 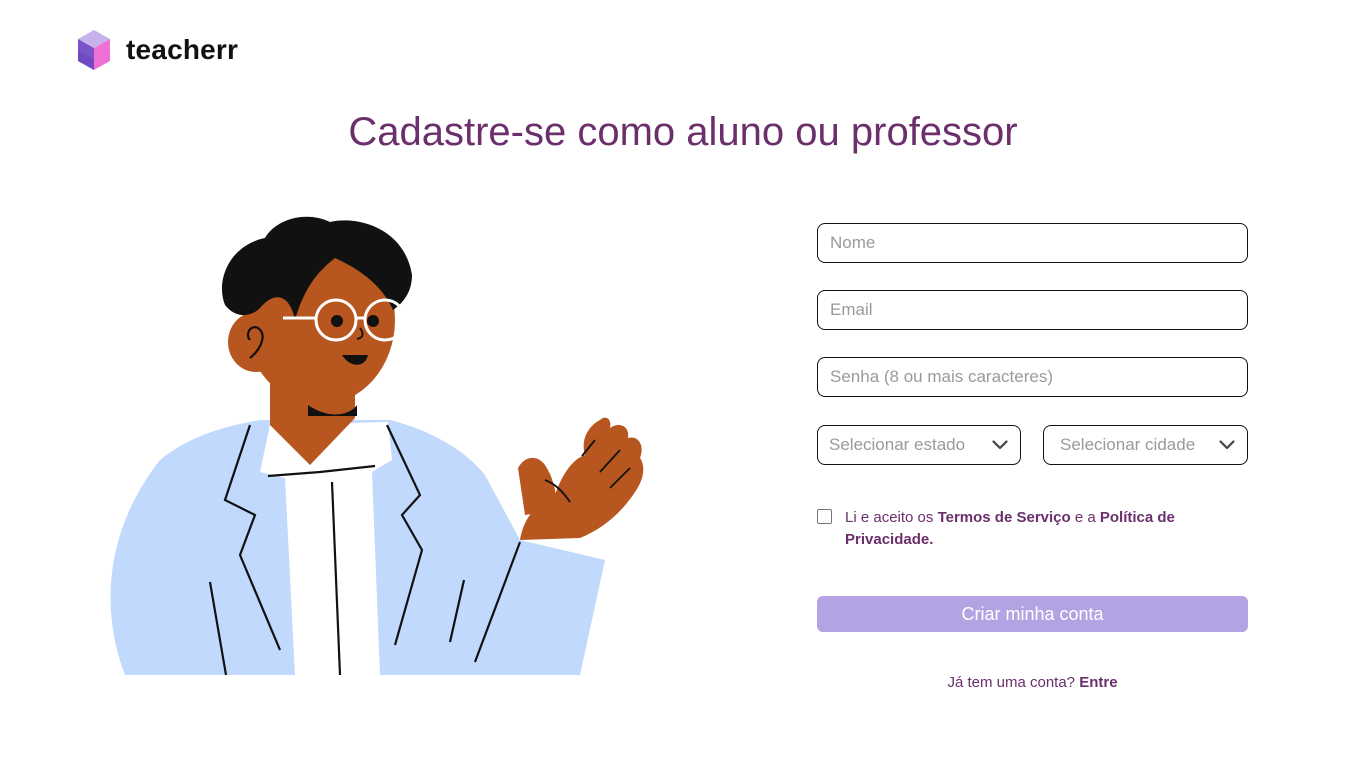 I want to click on terms-of-service-link: Termos de Serviço, so click(x=1004, y=517).